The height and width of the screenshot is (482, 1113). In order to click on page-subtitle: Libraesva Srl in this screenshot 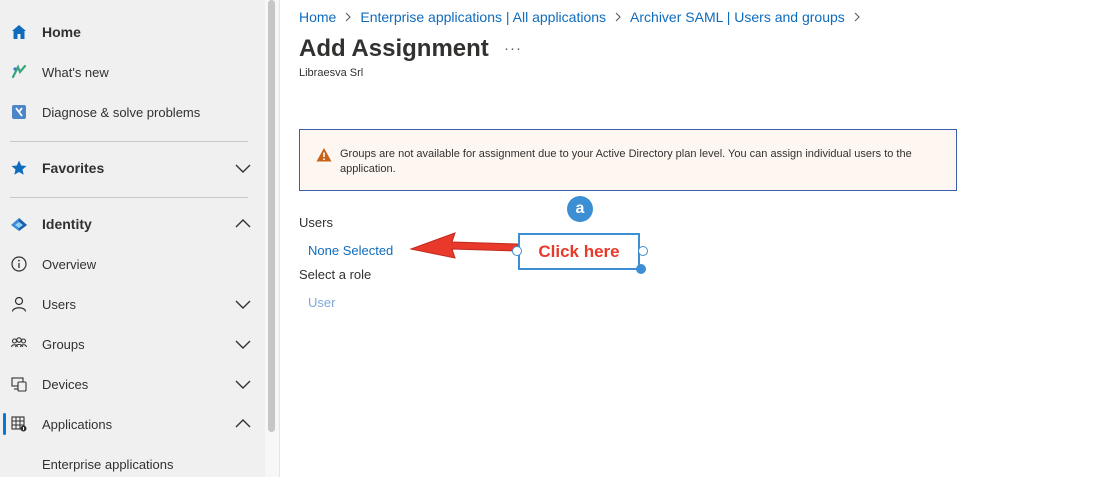, I will do `click(331, 73)`.